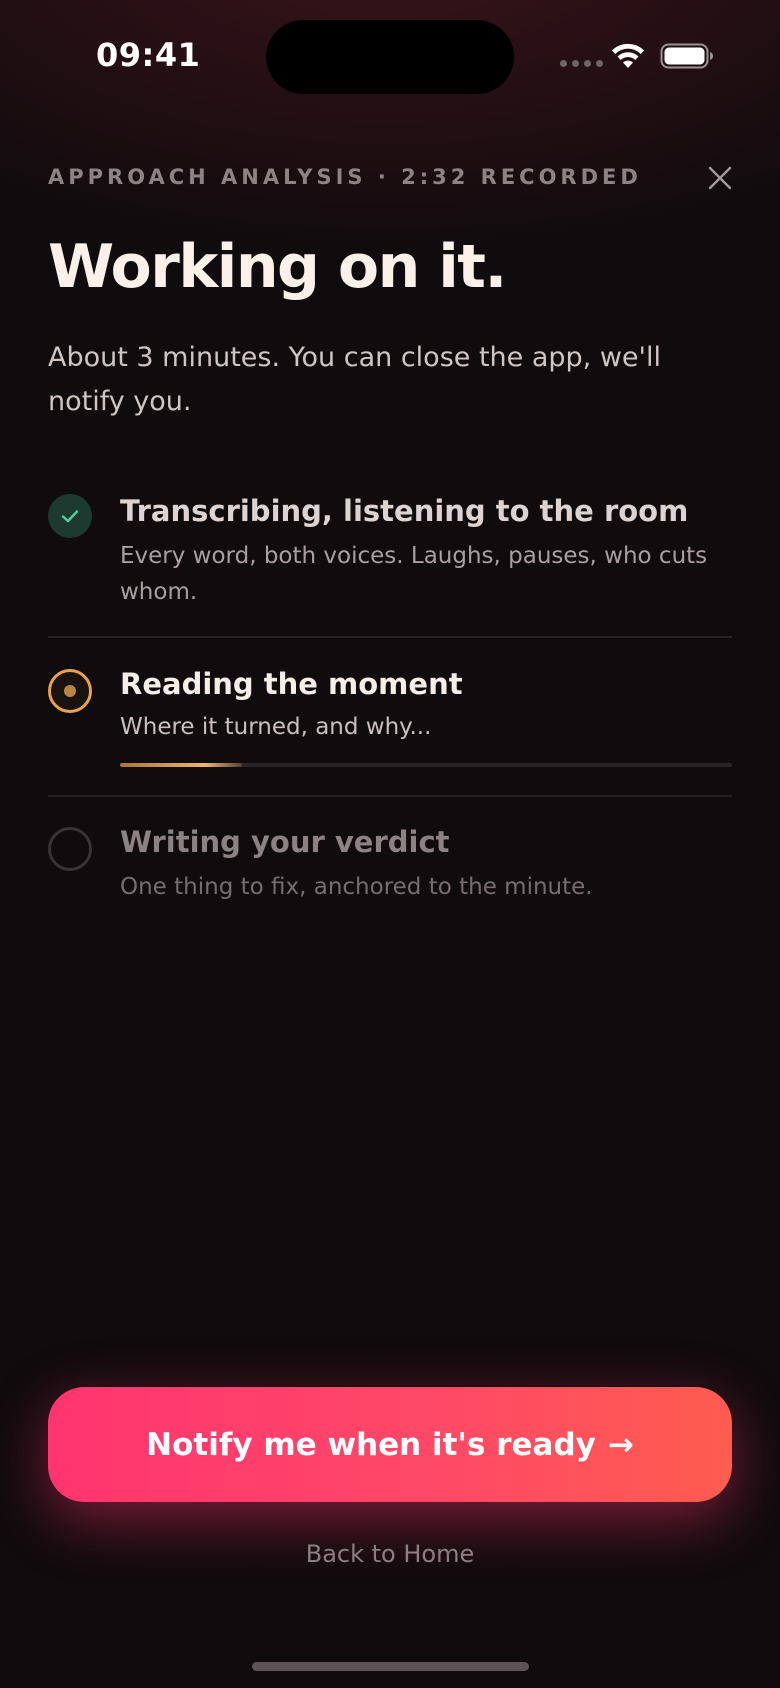 This screenshot has width=780, height=1688. I want to click on recording-eyebrow: APPROACH ANALYSIS · 2:32 RECORDED, so click(345, 177).